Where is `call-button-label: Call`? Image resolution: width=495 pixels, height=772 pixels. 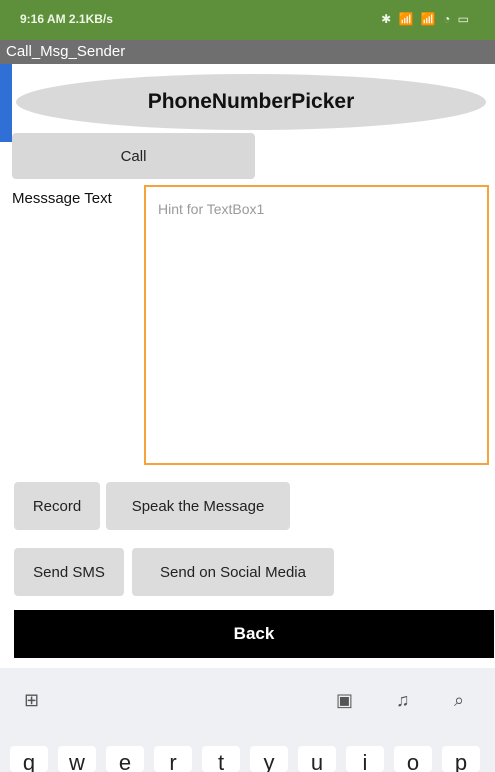
call-button-label: Call is located at coordinates (133, 156).